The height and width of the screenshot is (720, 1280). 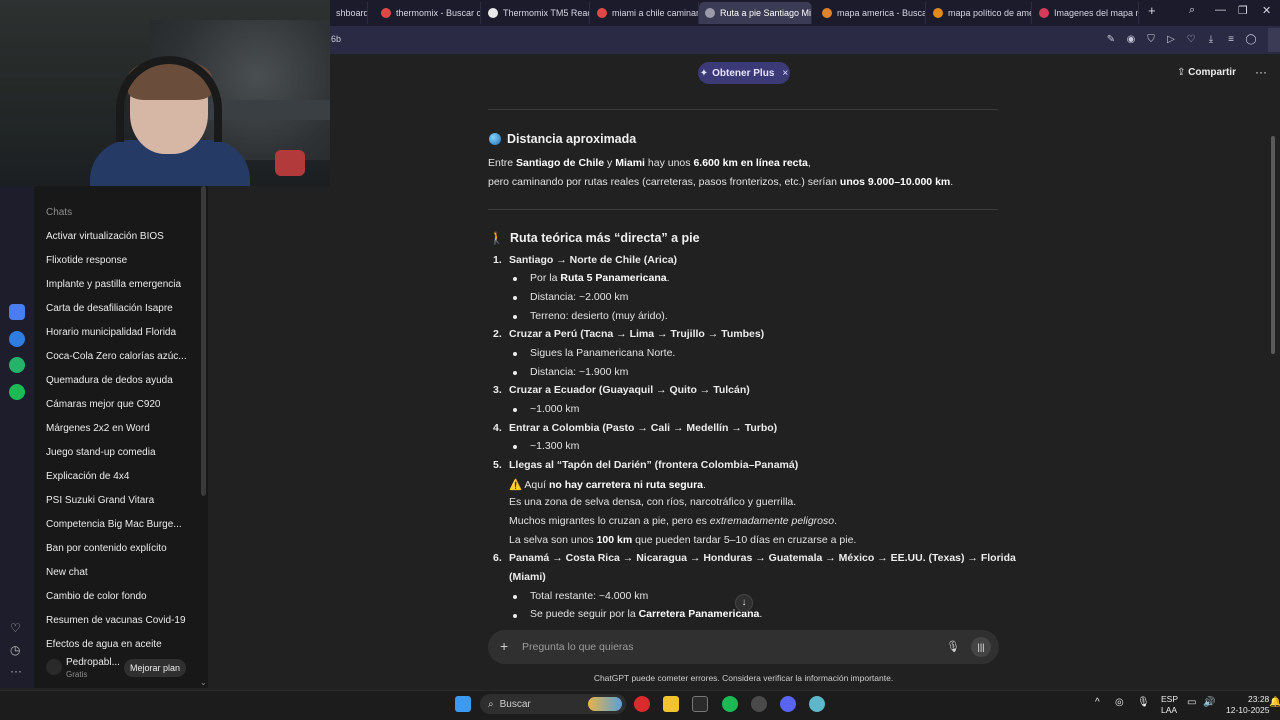 I want to click on globe-icon, so click(x=495, y=139).